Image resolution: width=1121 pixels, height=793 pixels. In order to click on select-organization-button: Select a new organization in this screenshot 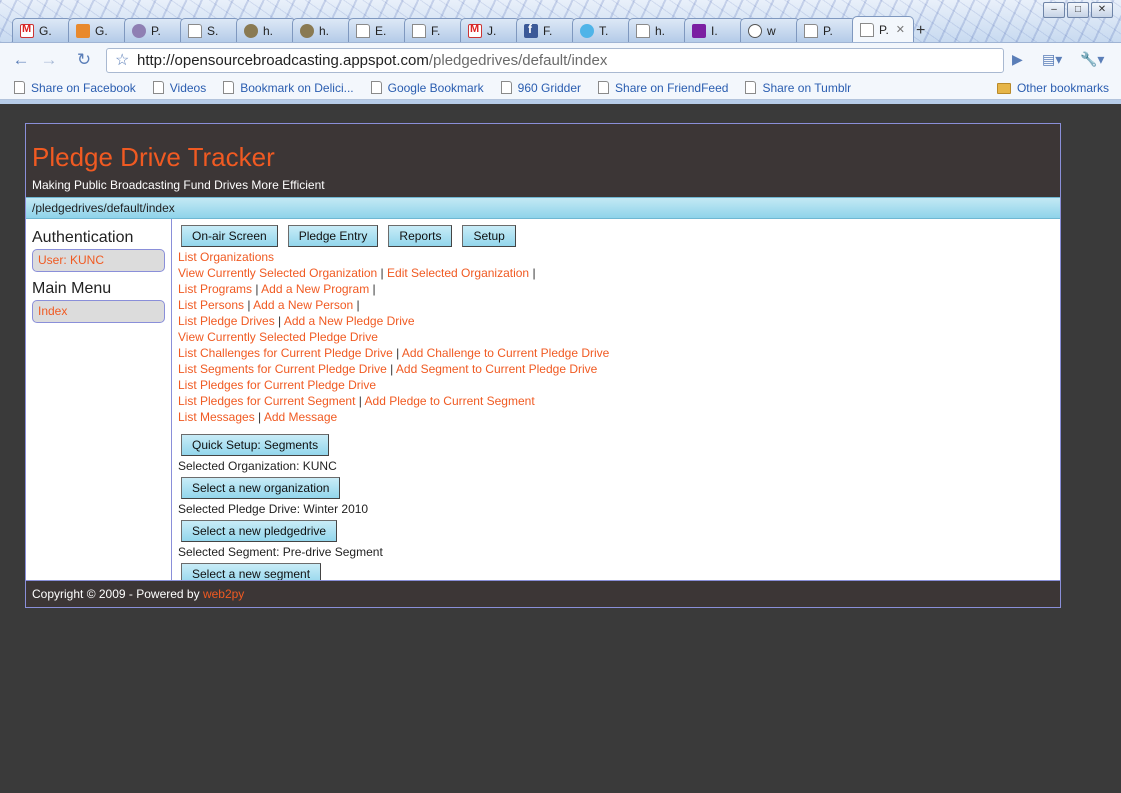, I will do `click(261, 488)`.